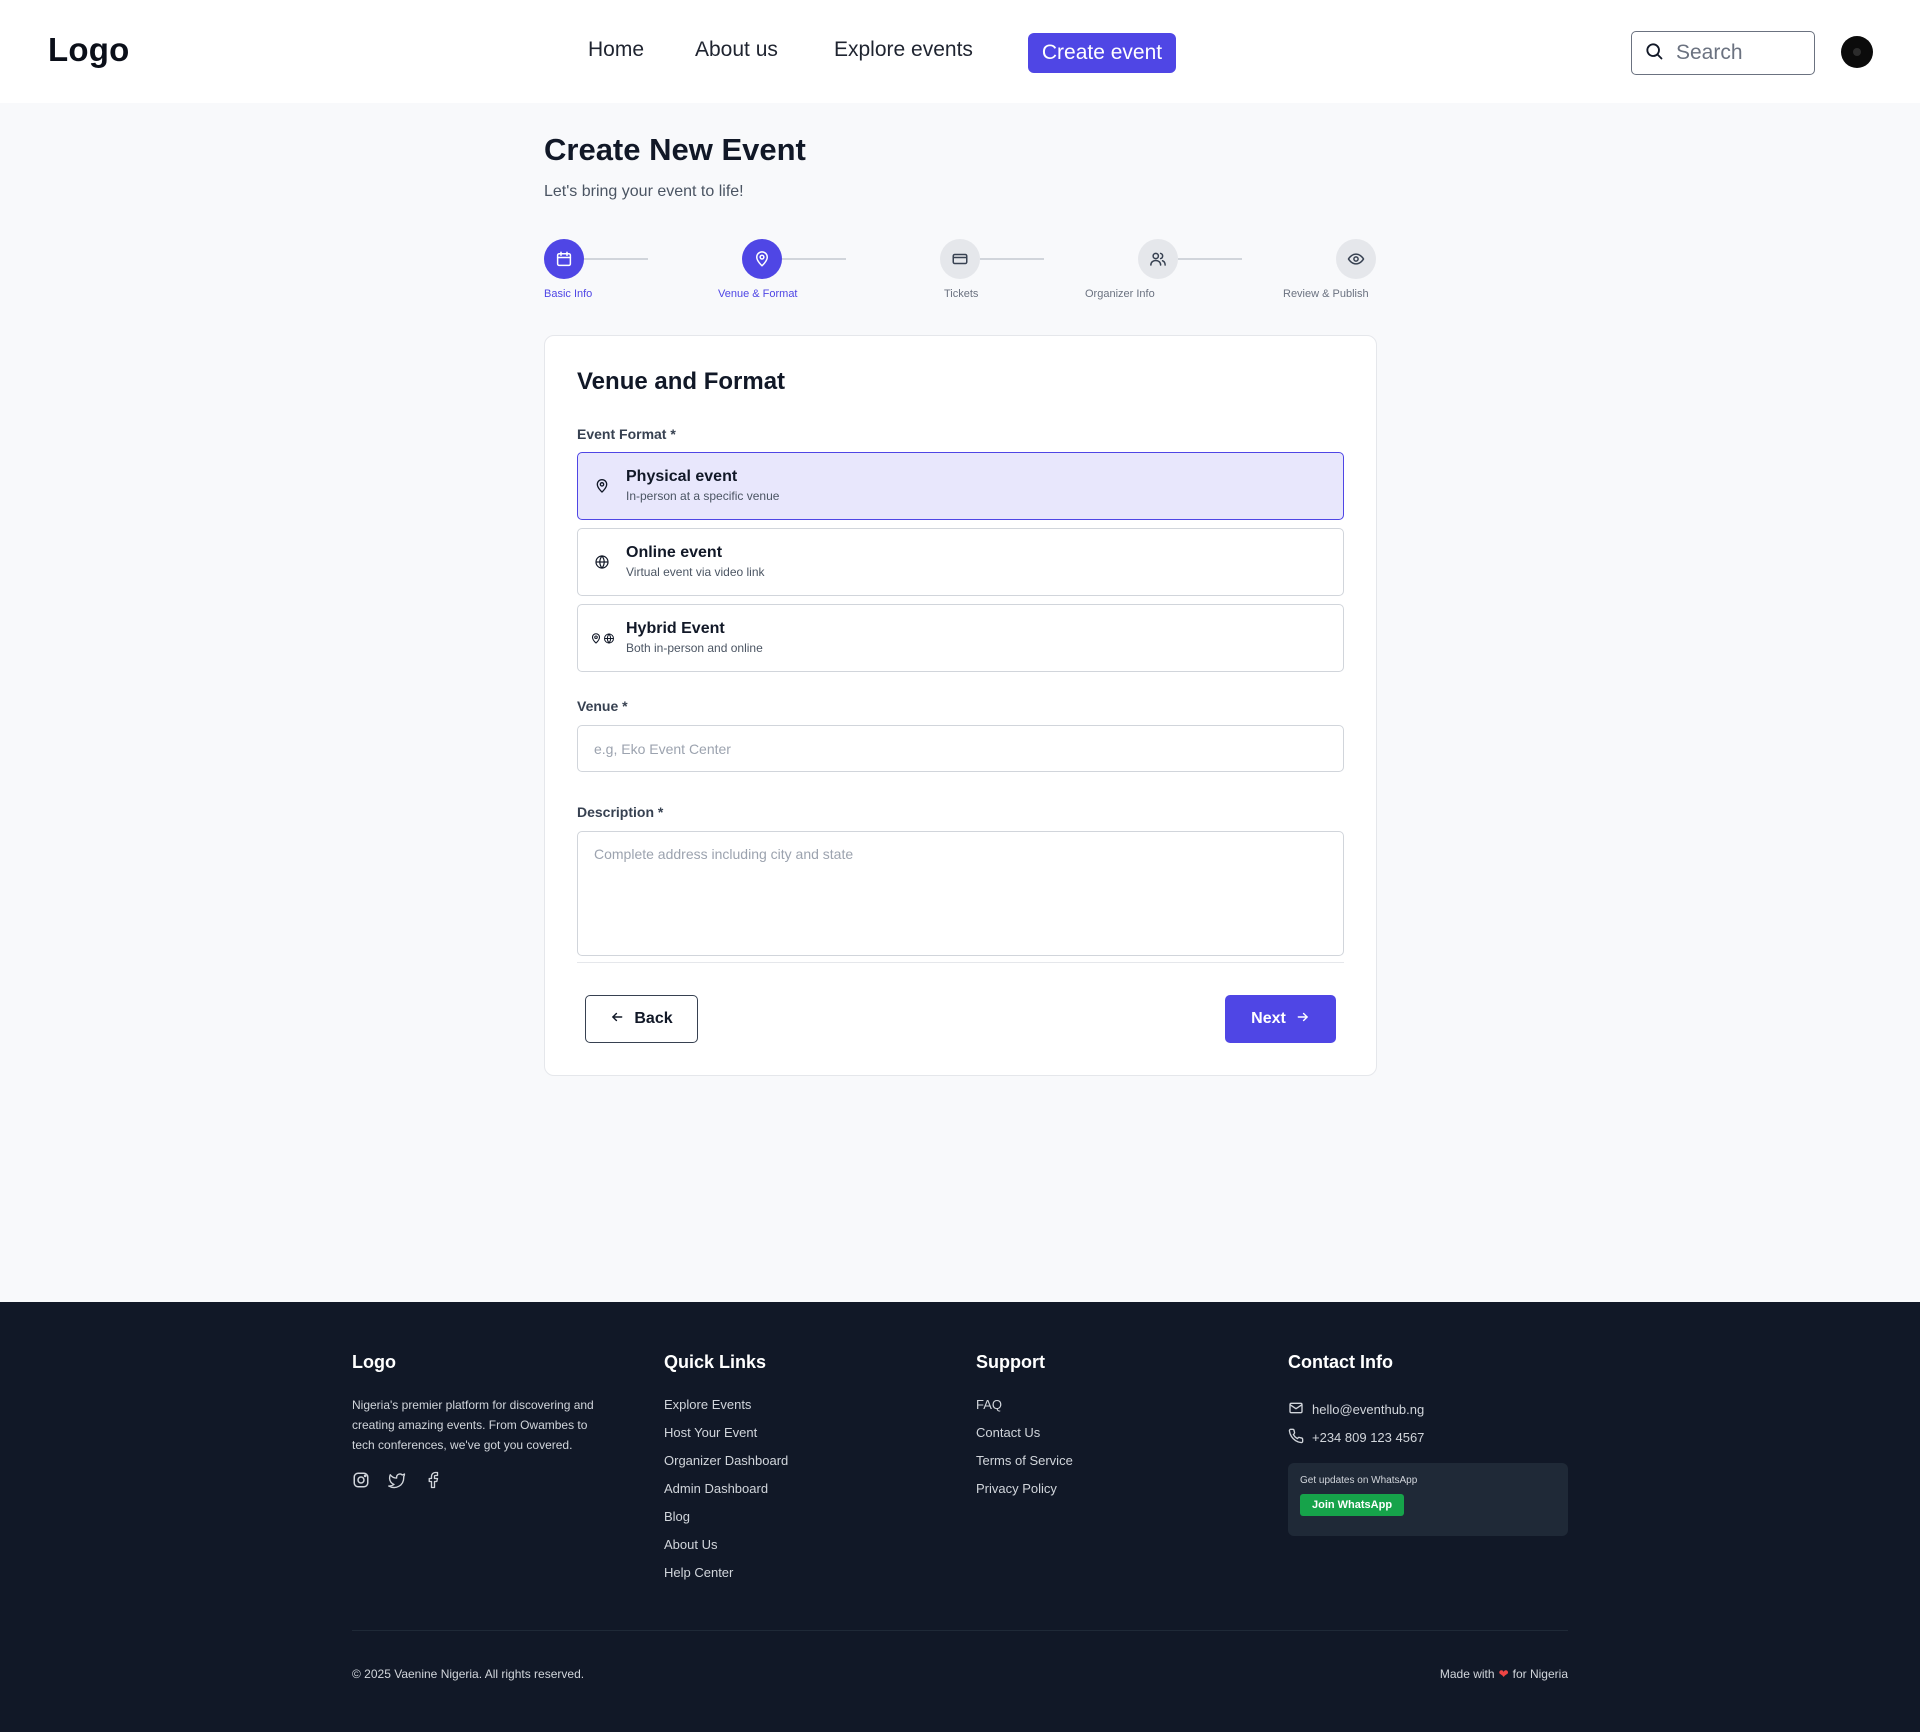 The height and width of the screenshot is (1732, 1920). Describe the element at coordinates (726, 1577) in the screenshot. I see `footer-link: Help Center` at that location.